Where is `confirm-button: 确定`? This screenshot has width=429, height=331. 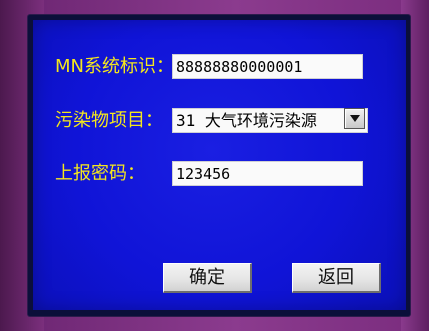 confirm-button: 确定 is located at coordinates (207, 278).